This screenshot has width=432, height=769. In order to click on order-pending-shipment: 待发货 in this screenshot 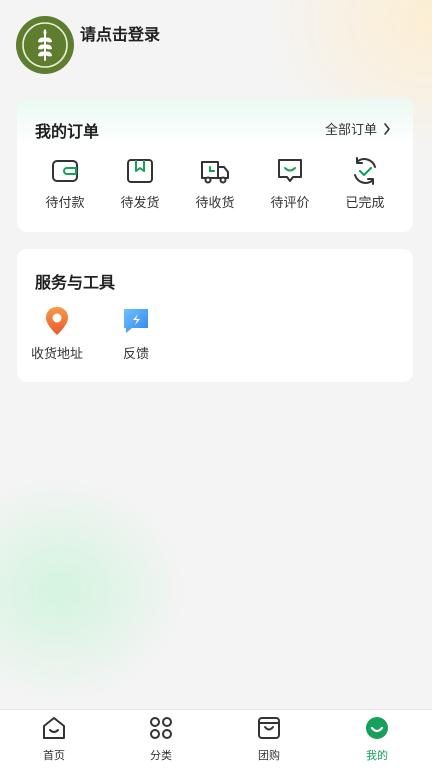, I will do `click(140, 183)`.